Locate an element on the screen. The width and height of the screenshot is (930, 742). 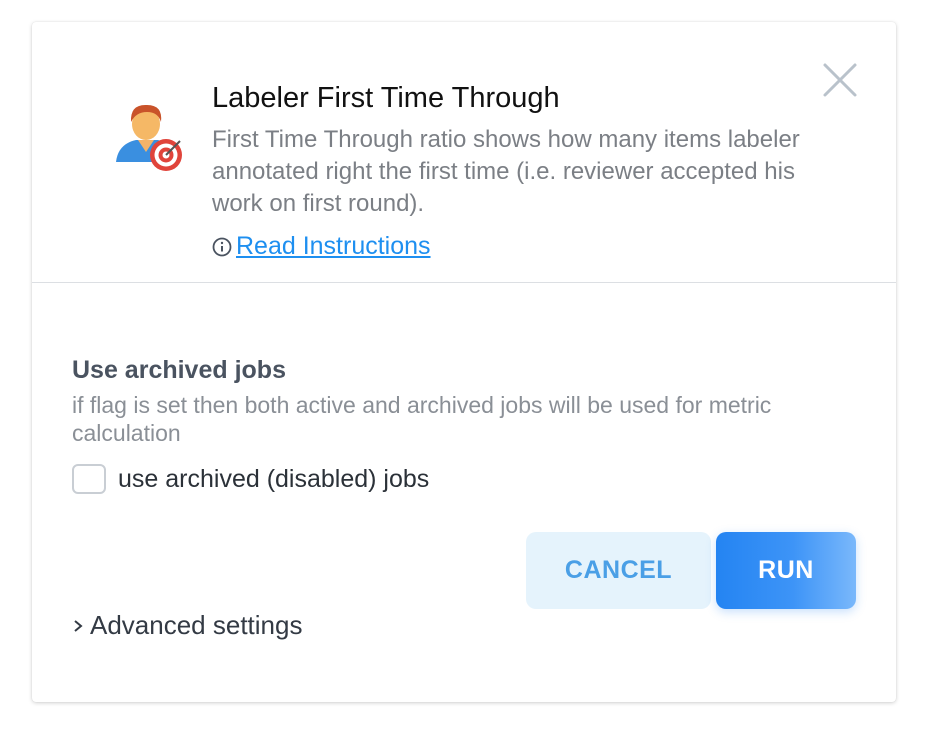
close-icon is located at coordinates (840, 80).